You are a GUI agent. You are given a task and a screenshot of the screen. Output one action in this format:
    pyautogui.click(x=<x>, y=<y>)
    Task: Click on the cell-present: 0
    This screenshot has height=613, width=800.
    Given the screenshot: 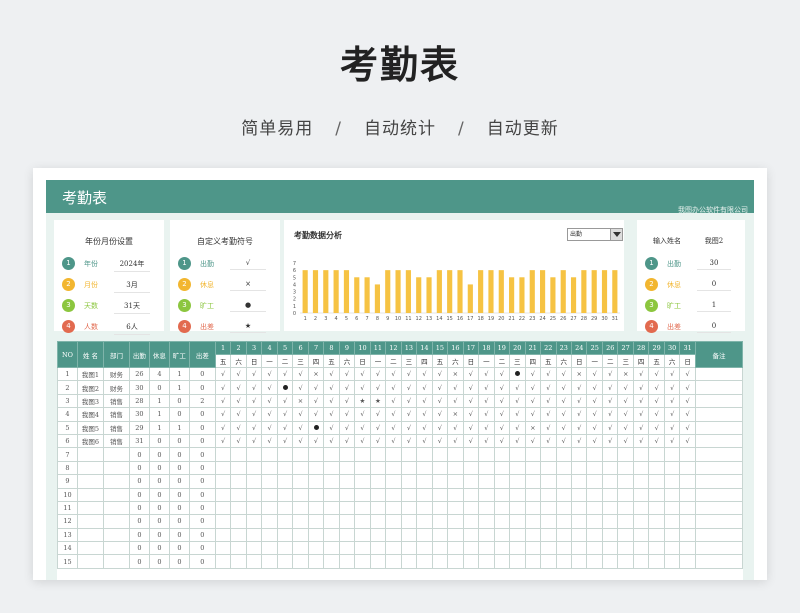 What is the action you would take?
    pyautogui.click(x=139, y=494)
    